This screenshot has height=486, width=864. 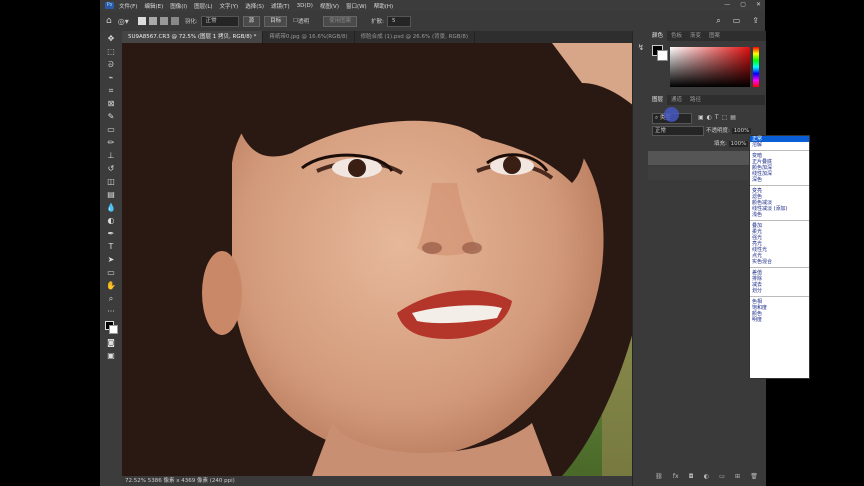 What do you see at coordinates (111, 155) in the screenshot?
I see `stamp-tool-icon: ⊥` at bounding box center [111, 155].